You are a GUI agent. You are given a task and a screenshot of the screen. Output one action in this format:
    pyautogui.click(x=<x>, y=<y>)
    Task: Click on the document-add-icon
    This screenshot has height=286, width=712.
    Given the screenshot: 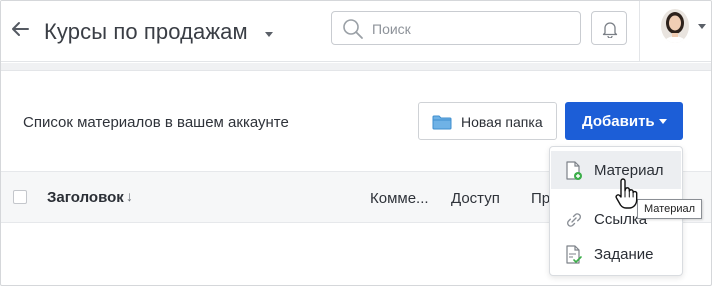 What is the action you would take?
    pyautogui.click(x=574, y=170)
    